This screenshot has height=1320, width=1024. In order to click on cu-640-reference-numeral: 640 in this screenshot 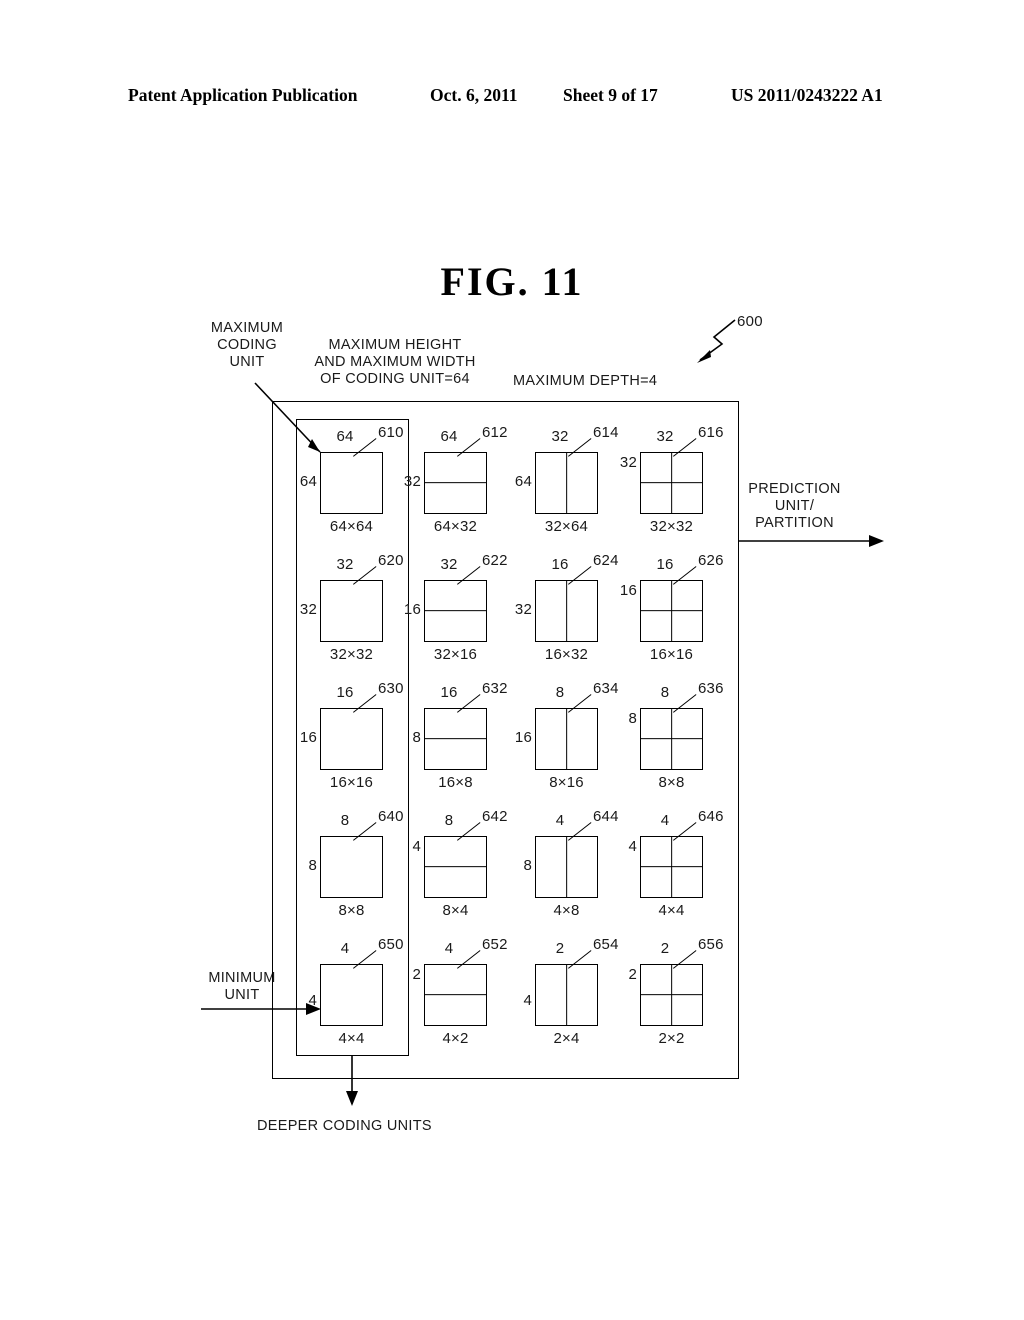, I will do `click(391, 816)`.